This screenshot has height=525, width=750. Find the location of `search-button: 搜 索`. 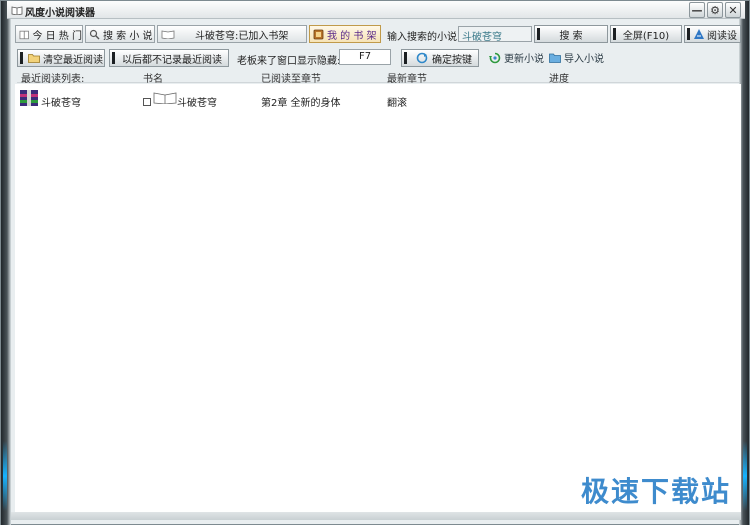

search-button: 搜 索 is located at coordinates (571, 34).